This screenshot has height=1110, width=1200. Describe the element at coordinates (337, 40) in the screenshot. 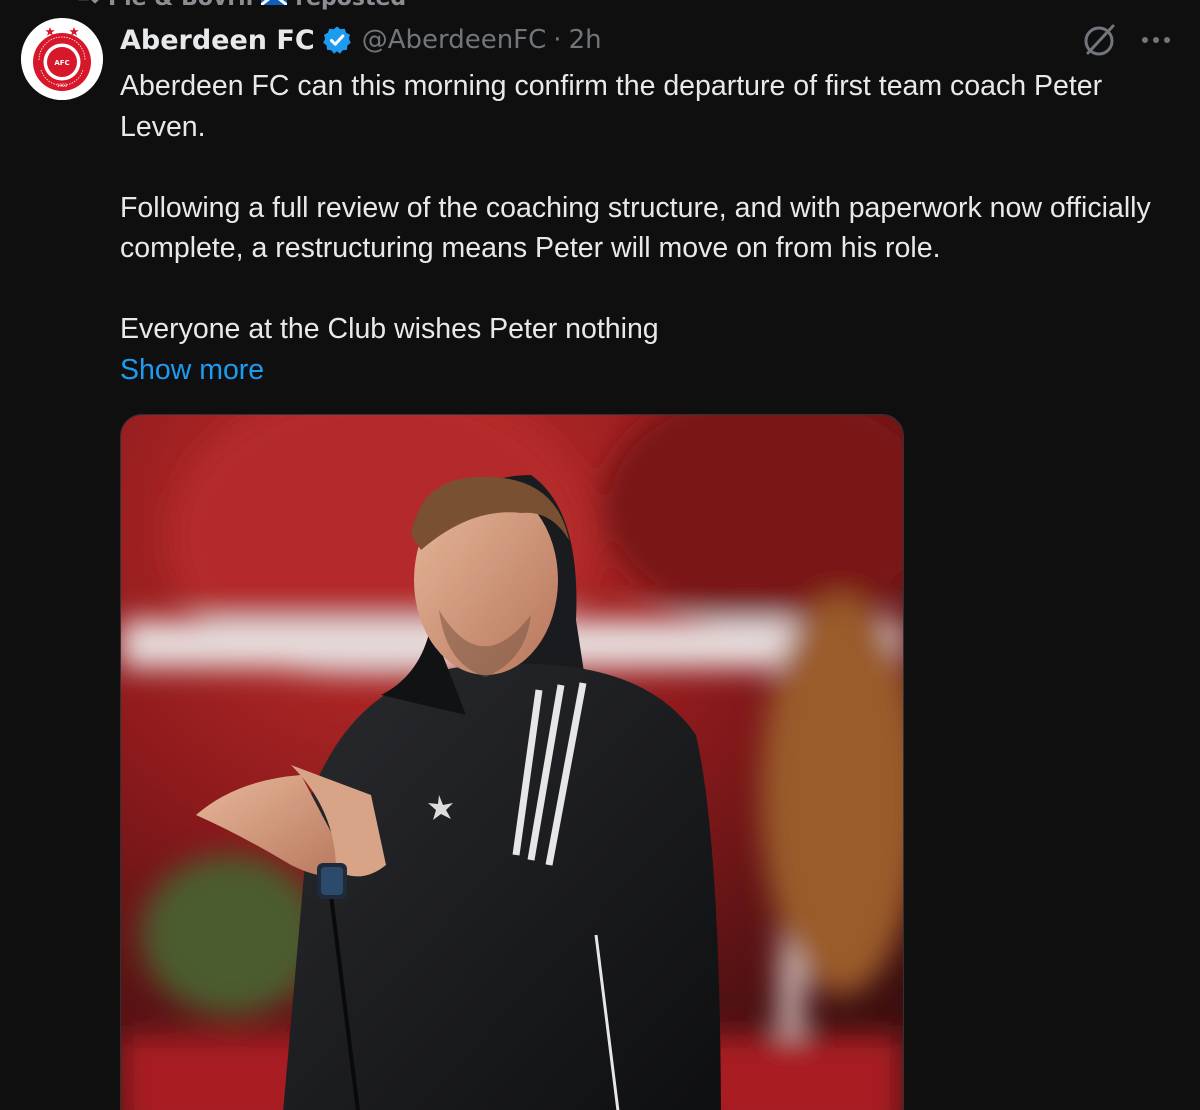

I see `verified-badge-icon` at that location.